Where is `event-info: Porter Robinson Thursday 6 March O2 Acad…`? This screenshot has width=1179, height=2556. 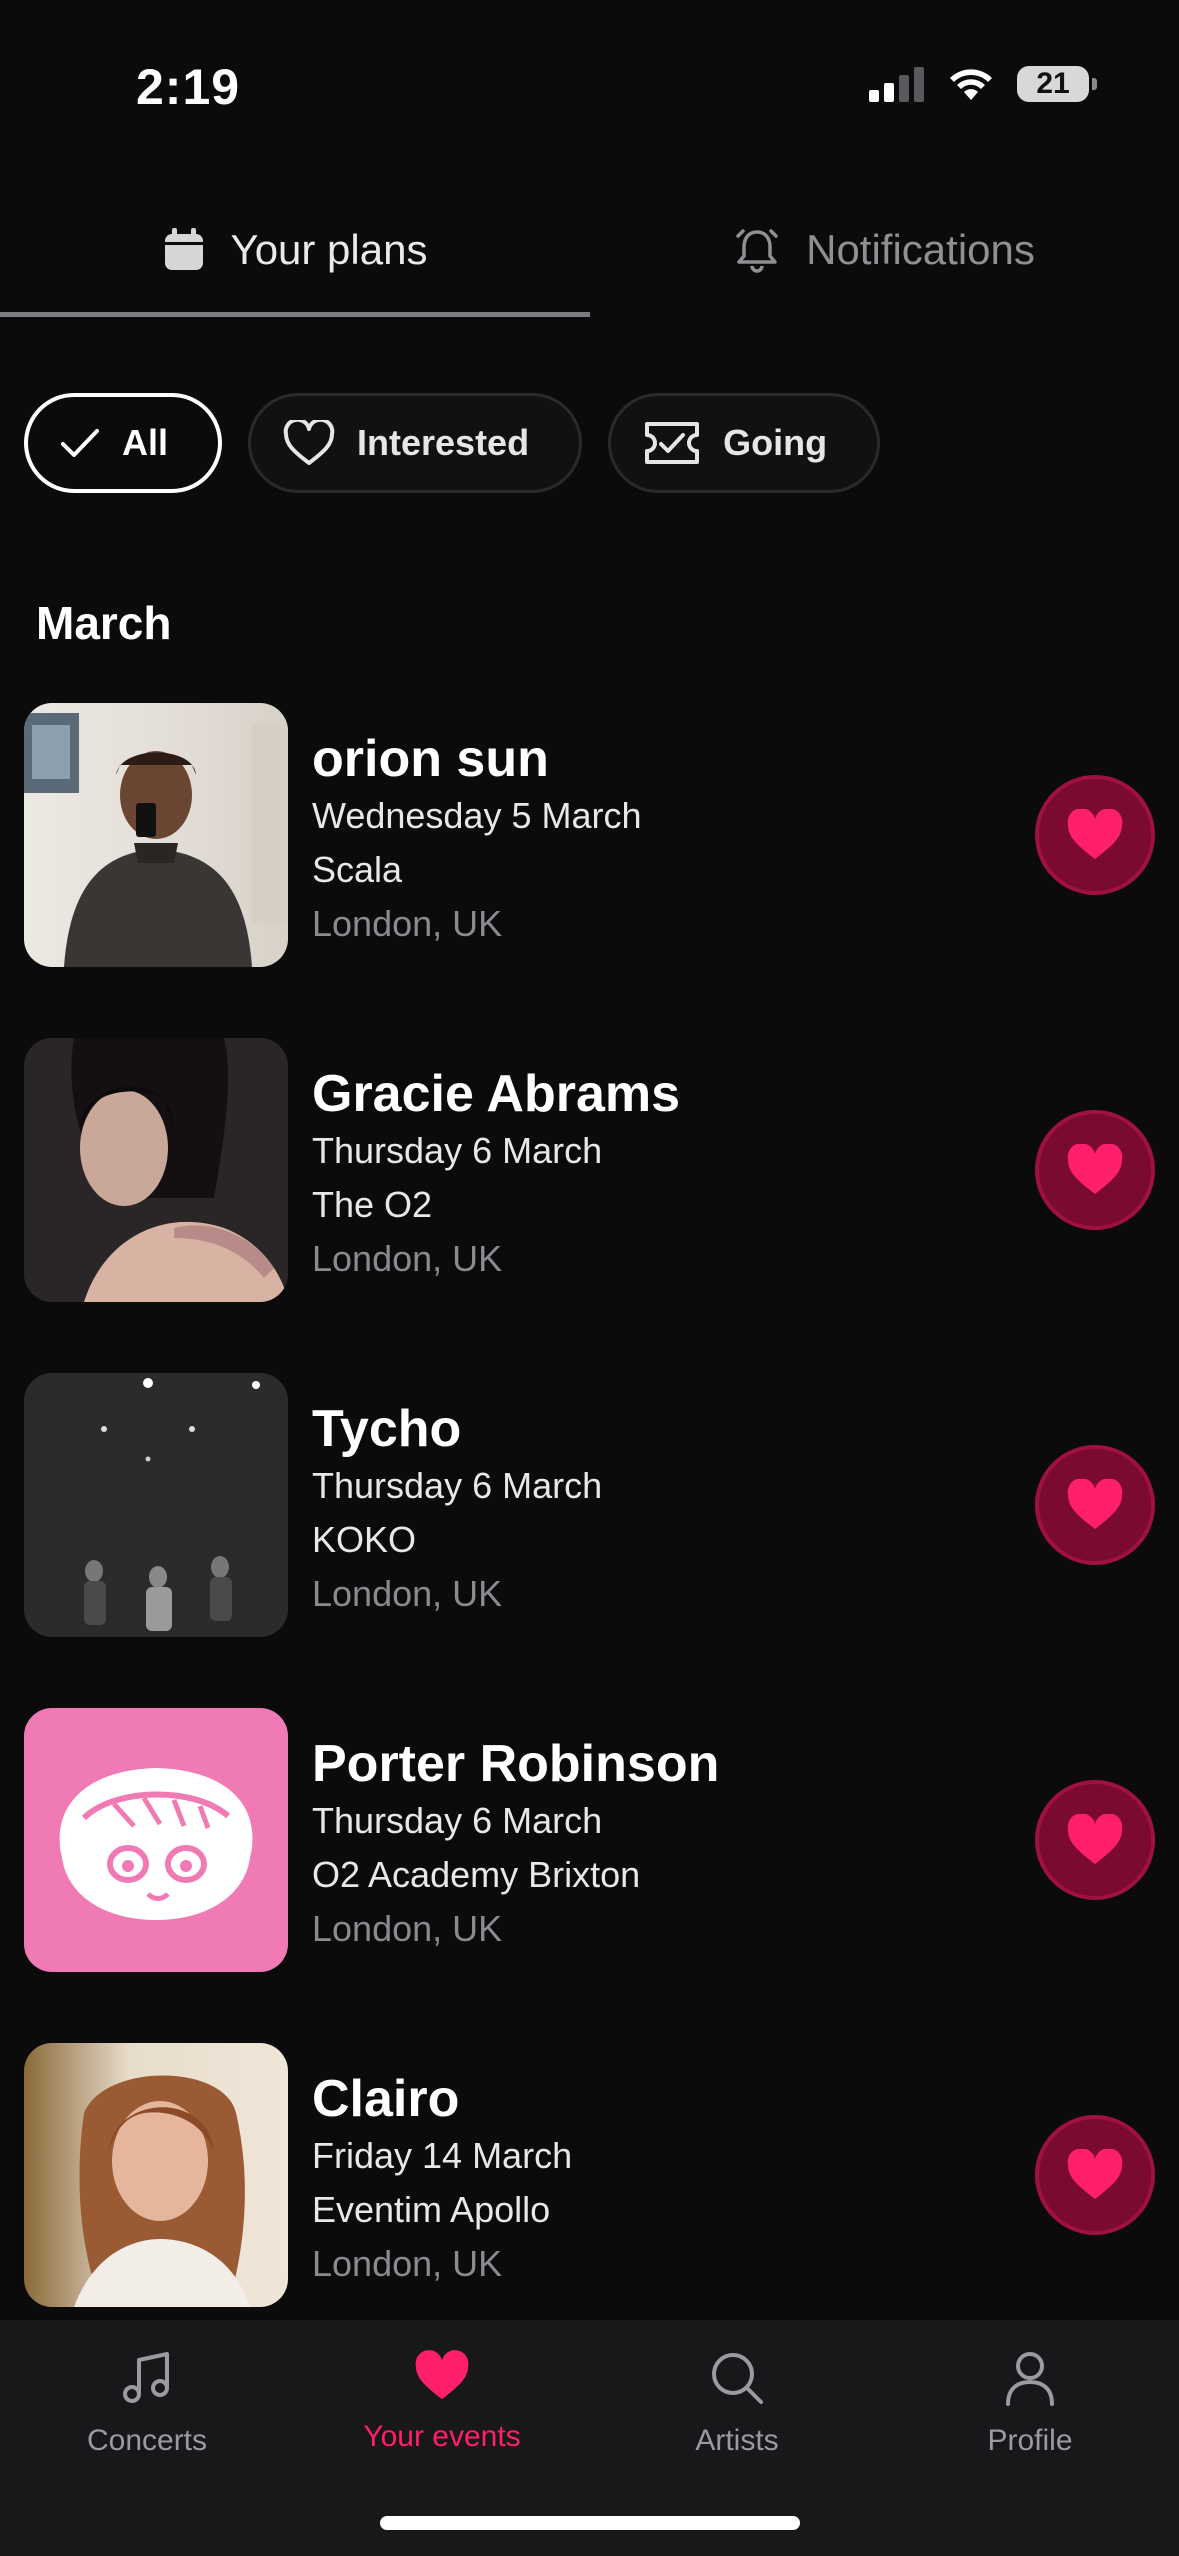
event-info: Porter Robinson Thursday 6 March O2 Acad… is located at coordinates (515, 1845).